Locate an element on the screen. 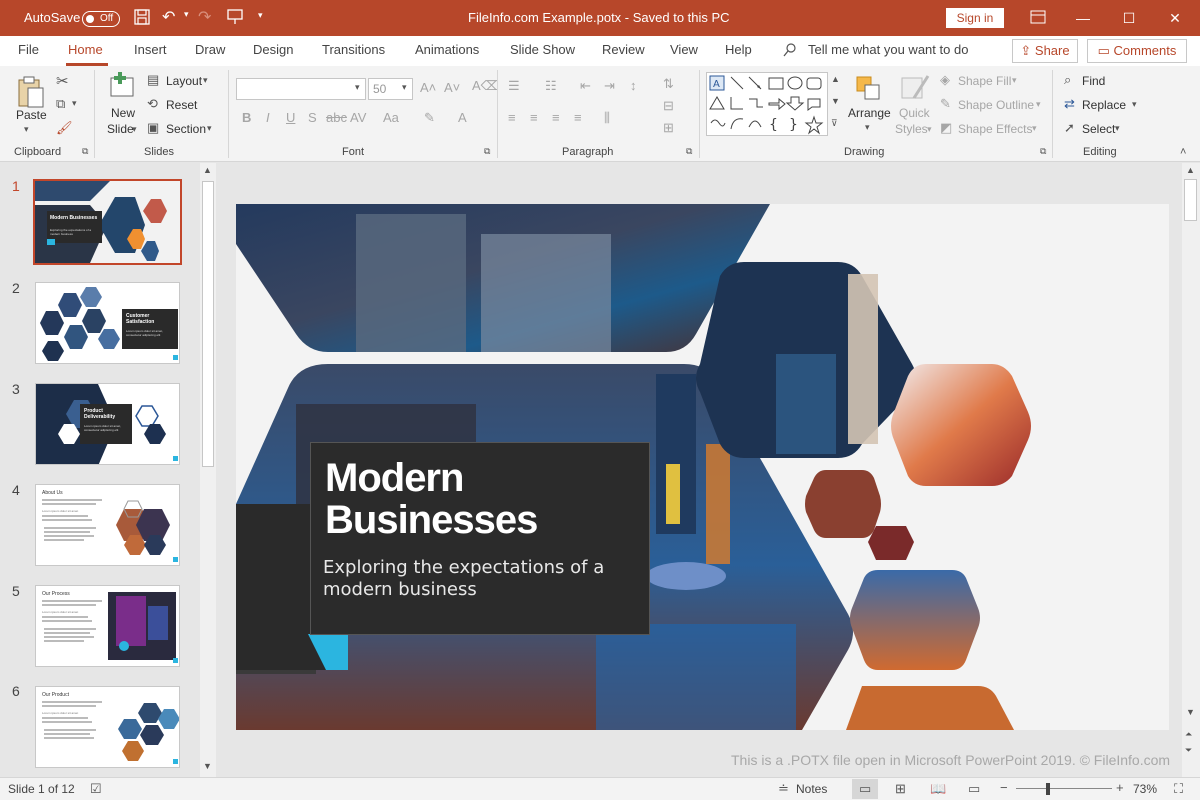  quick-styles-dropdown-icon: ▾ is located at coordinates (929, 129).